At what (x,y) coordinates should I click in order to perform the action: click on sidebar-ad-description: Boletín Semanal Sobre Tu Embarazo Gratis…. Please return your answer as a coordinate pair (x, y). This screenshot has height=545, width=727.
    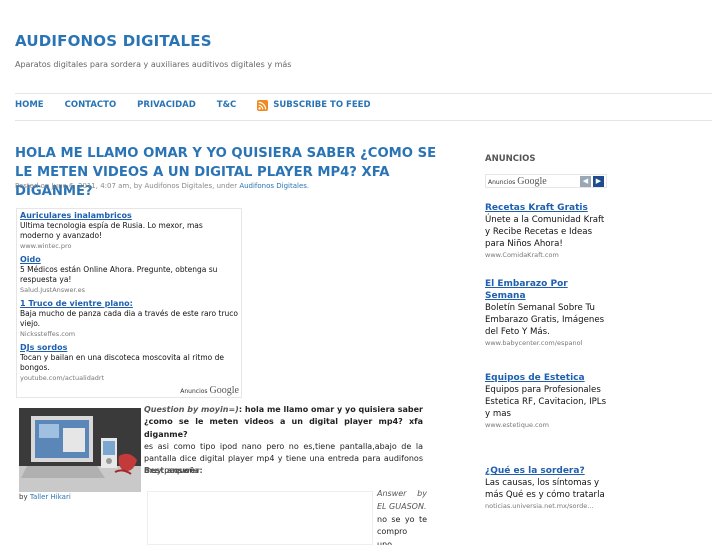
    Looking at the image, I should click on (545, 320).